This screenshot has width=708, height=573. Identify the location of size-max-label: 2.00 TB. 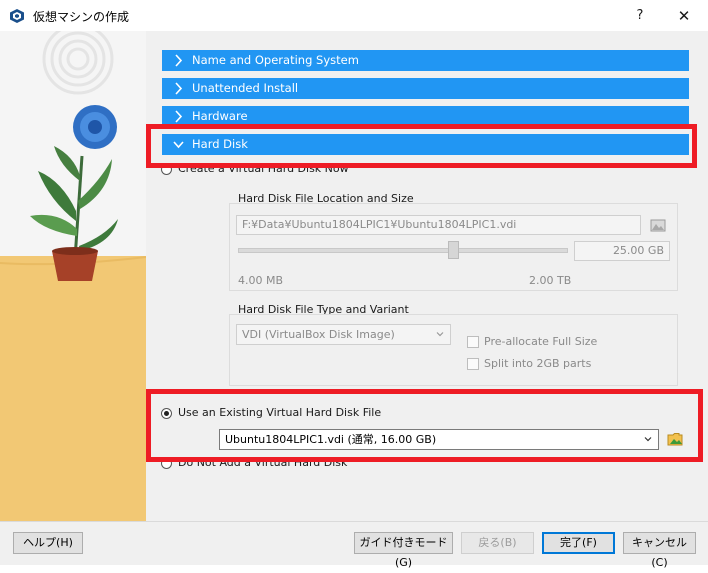
(550, 280).